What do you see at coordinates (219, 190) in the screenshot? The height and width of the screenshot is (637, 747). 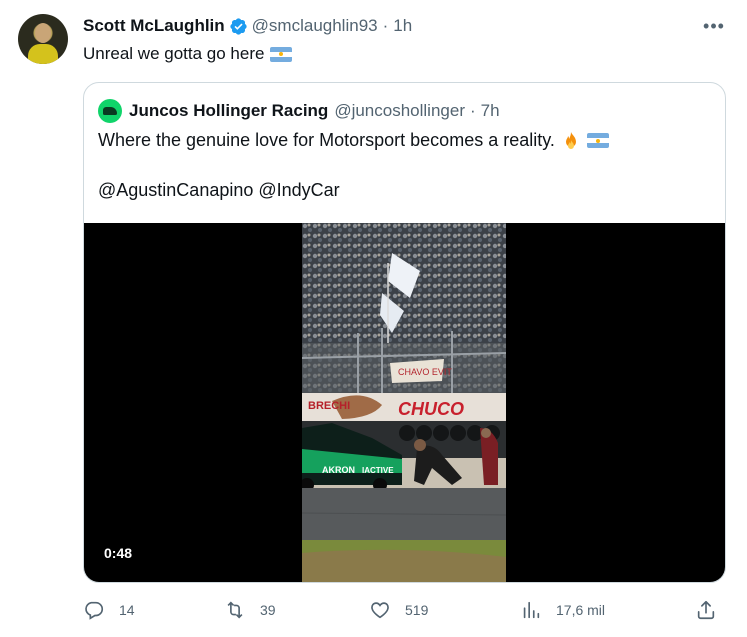 I see `quoted-mentions: @AgustinCanapino @IndyCar` at bounding box center [219, 190].